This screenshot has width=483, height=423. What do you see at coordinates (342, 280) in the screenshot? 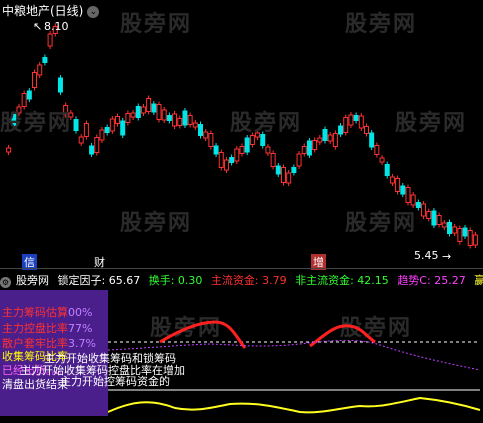
I see `non-main-capital: 非主流资金: 42.15` at bounding box center [342, 280].